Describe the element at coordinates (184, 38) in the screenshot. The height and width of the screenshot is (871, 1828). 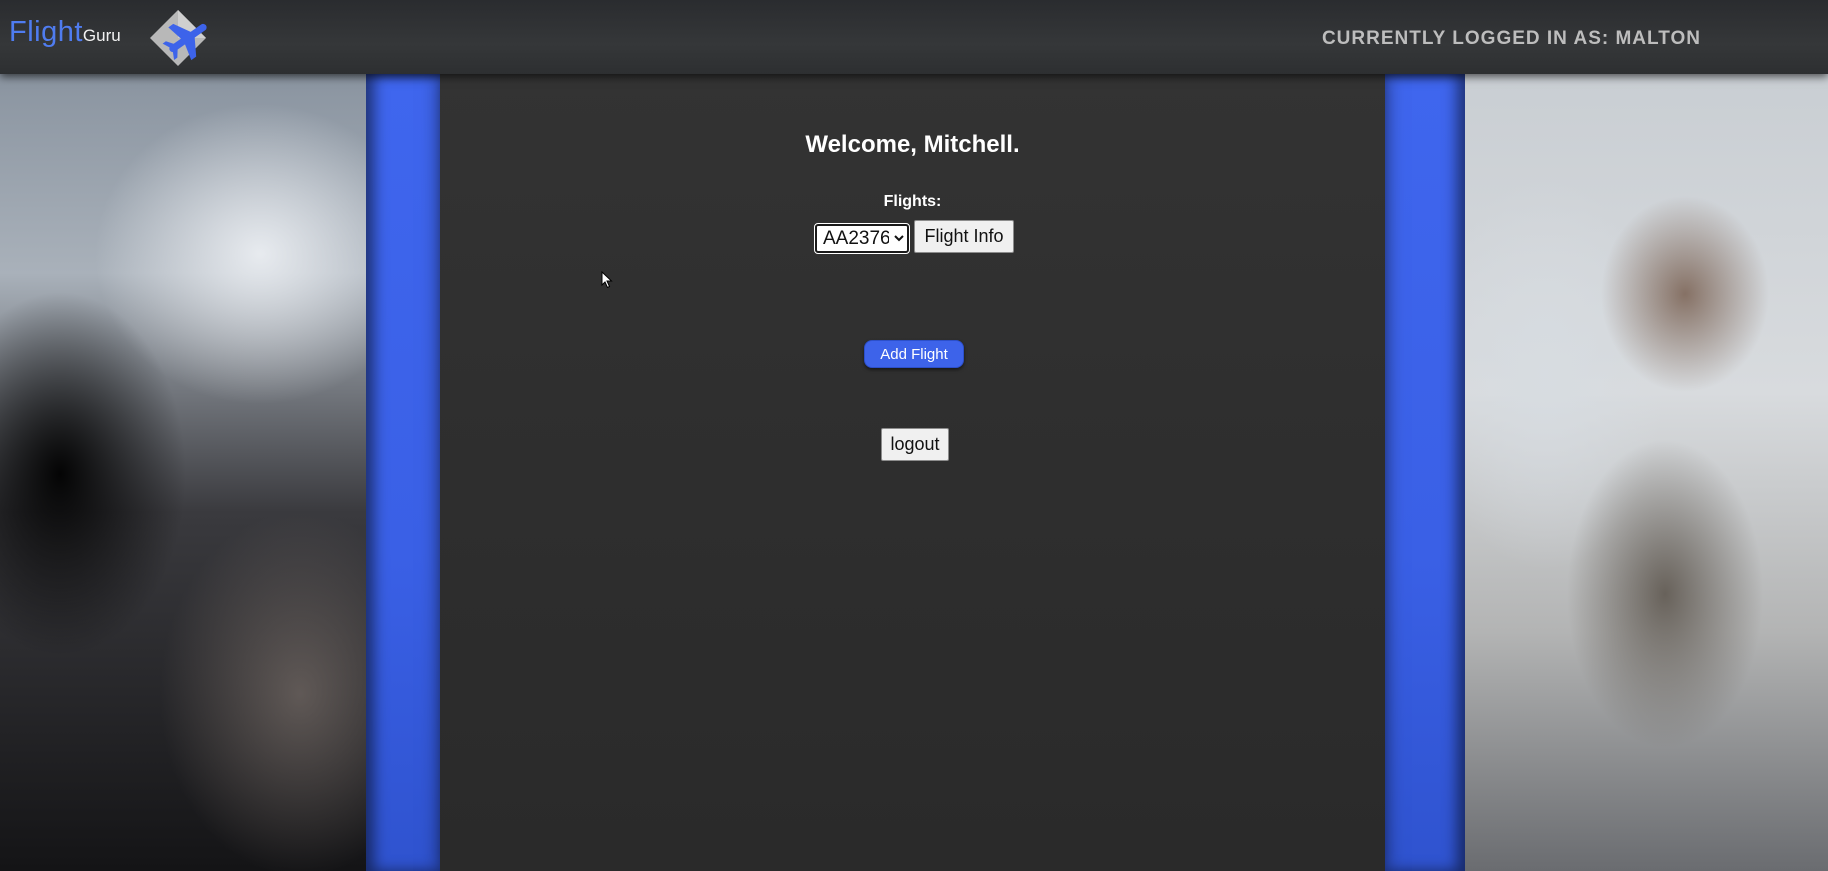
I see `plane-logo-icon` at that location.